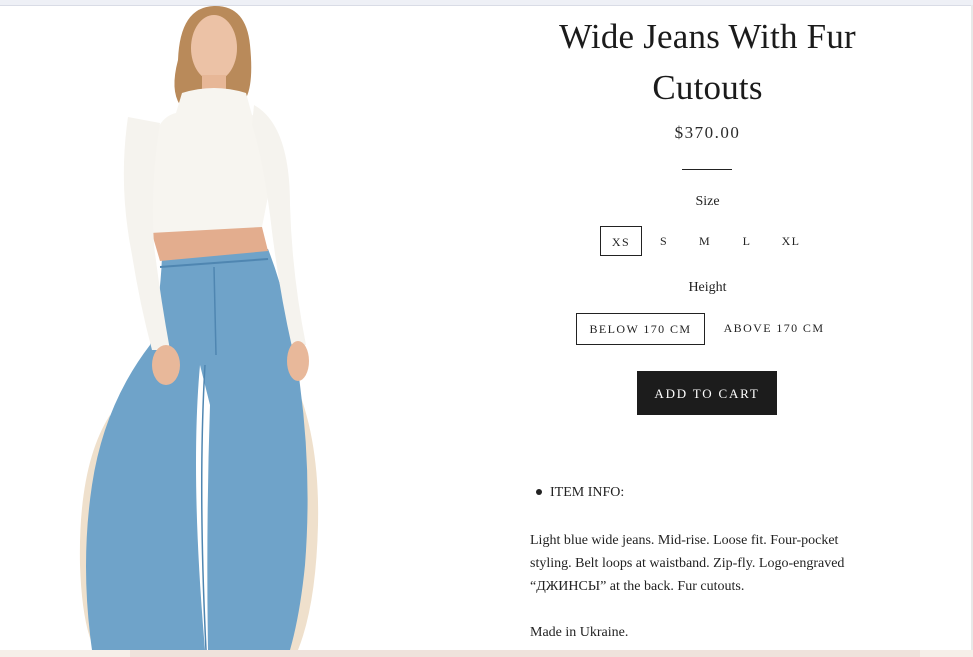 The image size is (973, 657). Describe the element at coordinates (486, 653) in the screenshot. I see `bottom-strip` at that location.